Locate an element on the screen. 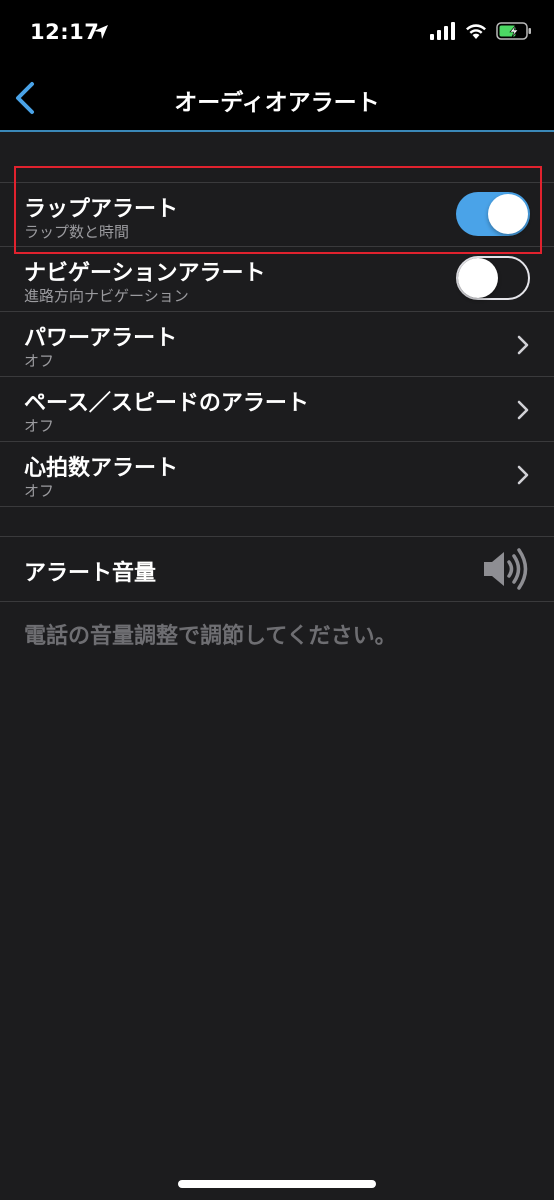 This screenshot has height=1200, width=554. row-title: ナビゲーションアラート is located at coordinates (145, 273).